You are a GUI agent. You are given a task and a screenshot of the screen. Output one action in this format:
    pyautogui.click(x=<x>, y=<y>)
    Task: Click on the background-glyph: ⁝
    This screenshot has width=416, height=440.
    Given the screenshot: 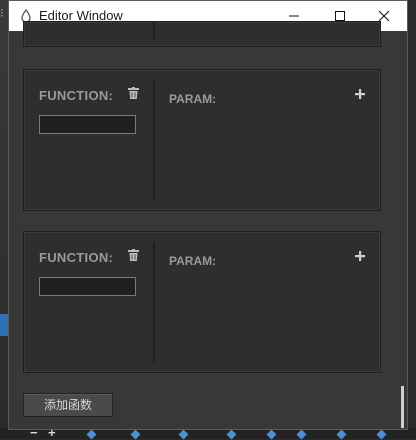 What is the action you would take?
    pyautogui.click(x=2, y=13)
    